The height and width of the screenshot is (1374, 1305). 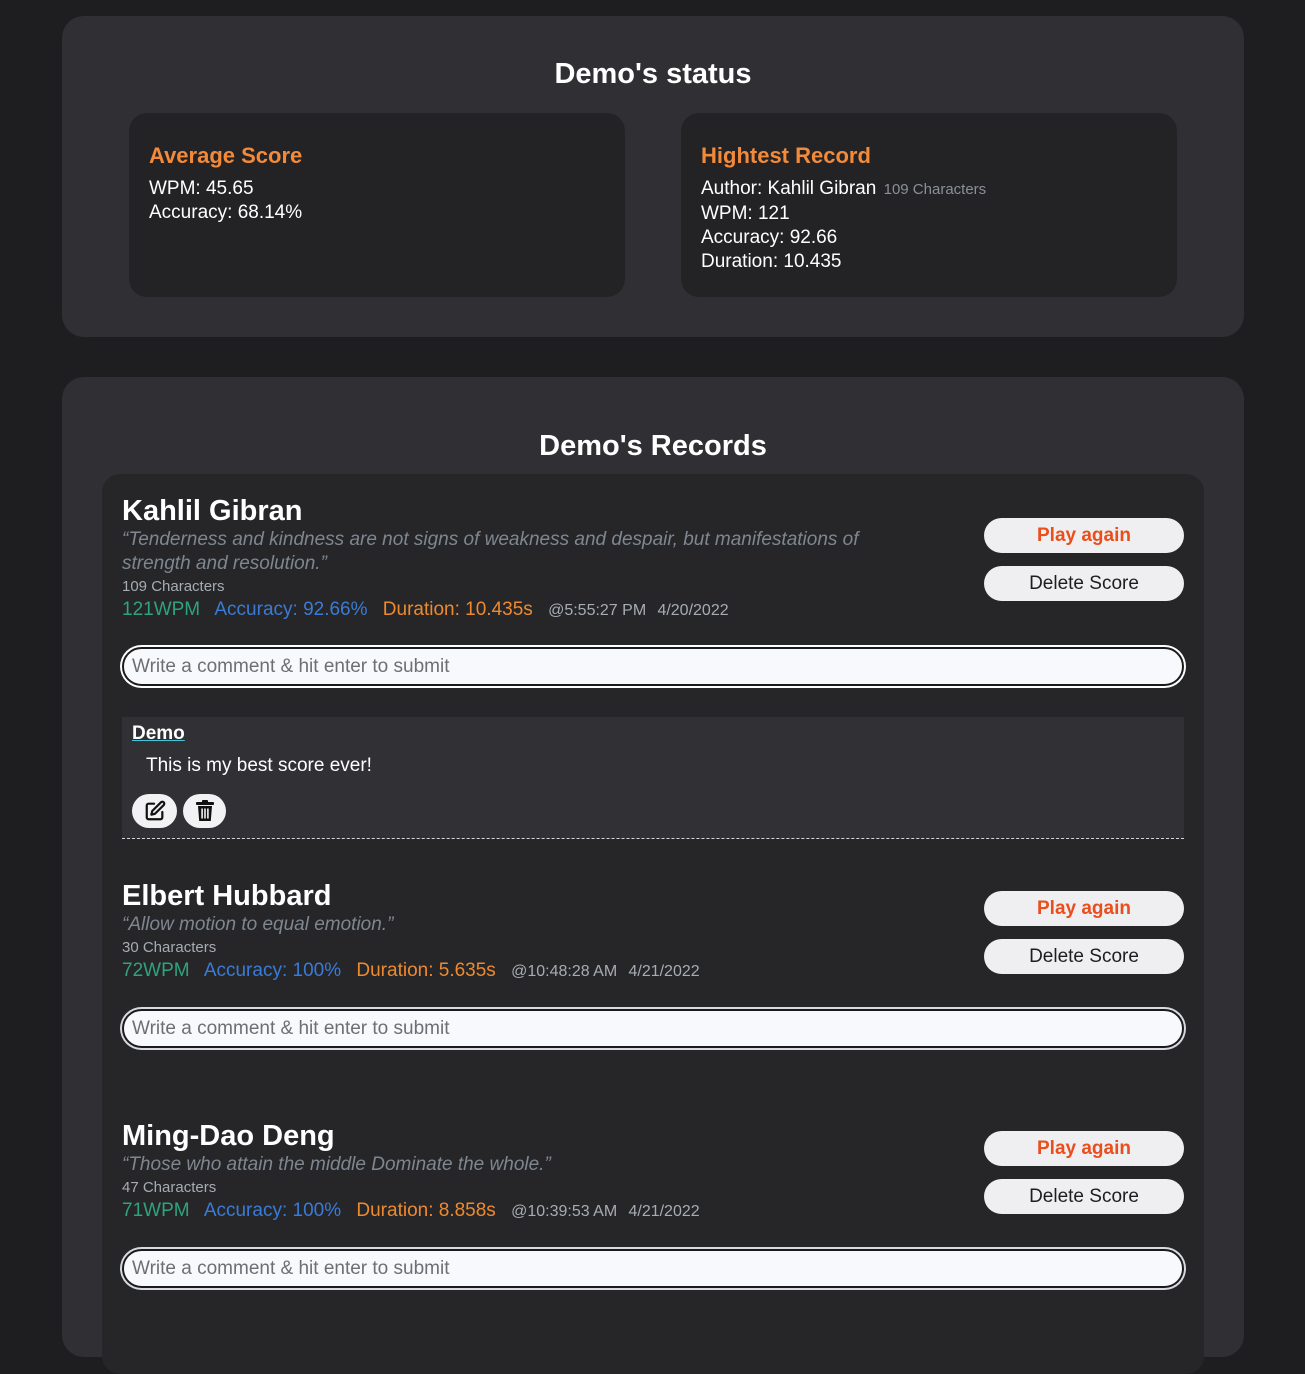 What do you see at coordinates (745, 213) in the screenshot?
I see `highest-wpm: WPM: 121` at bounding box center [745, 213].